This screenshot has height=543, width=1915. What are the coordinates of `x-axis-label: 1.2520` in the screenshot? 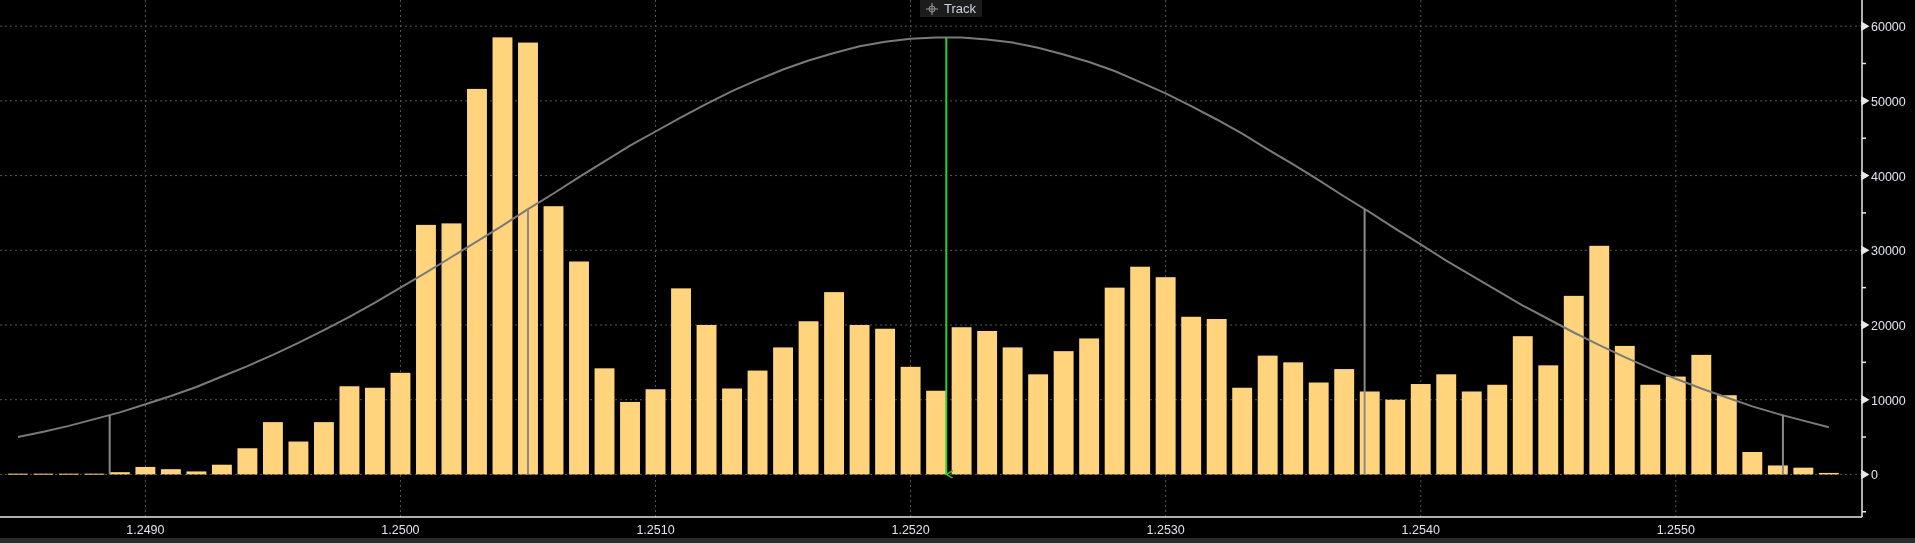 It's located at (910, 530).